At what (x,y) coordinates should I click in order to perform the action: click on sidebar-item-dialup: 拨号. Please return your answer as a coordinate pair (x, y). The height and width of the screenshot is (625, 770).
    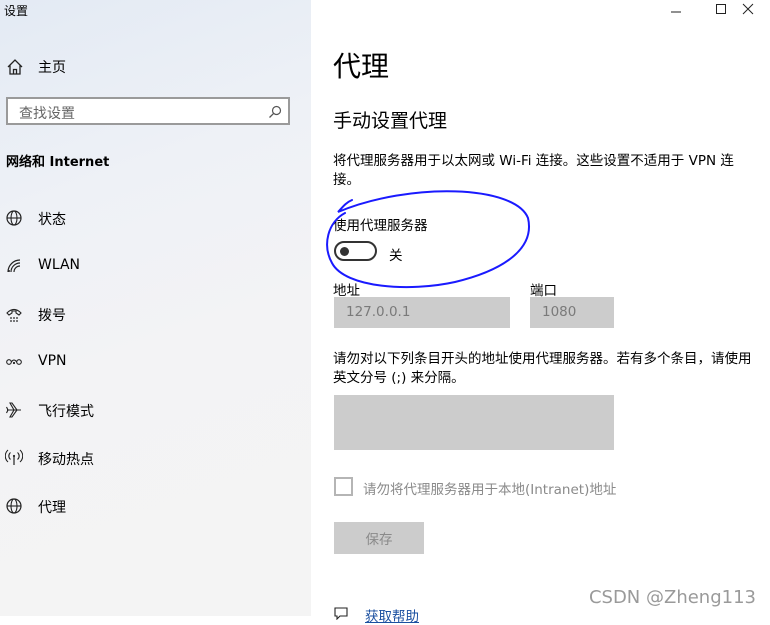
    Looking at the image, I should click on (155, 314).